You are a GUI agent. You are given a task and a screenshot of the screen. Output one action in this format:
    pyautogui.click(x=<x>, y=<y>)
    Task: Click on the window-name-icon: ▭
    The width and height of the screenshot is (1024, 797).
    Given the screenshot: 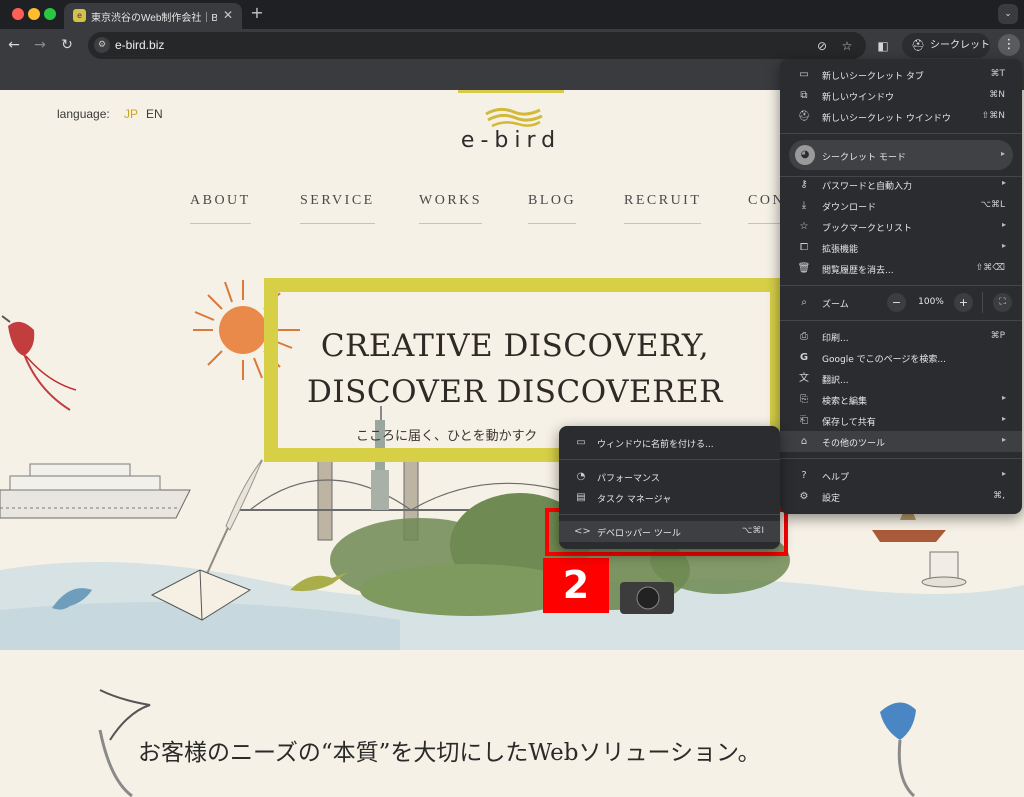 What is the action you would take?
    pyautogui.click(x=581, y=442)
    